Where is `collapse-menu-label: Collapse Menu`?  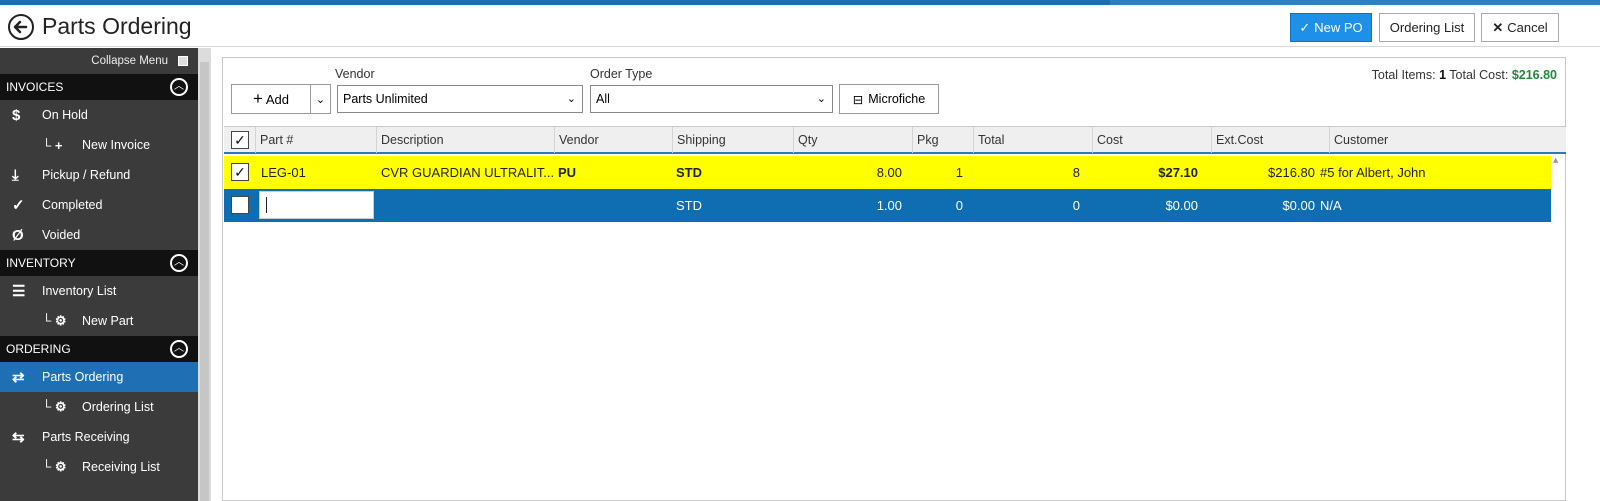
collapse-menu-label: Collapse Menu is located at coordinates (129, 61).